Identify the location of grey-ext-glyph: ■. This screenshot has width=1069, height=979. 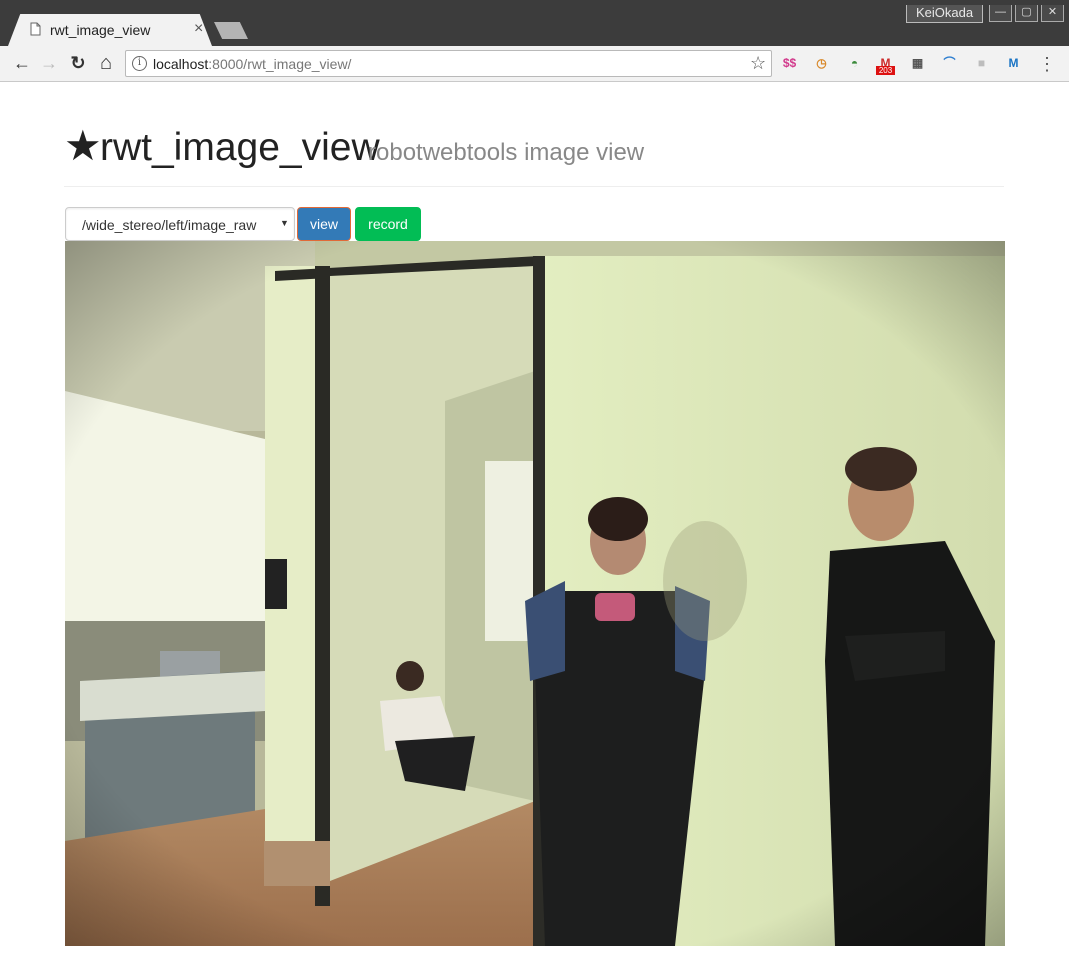
(981, 63).